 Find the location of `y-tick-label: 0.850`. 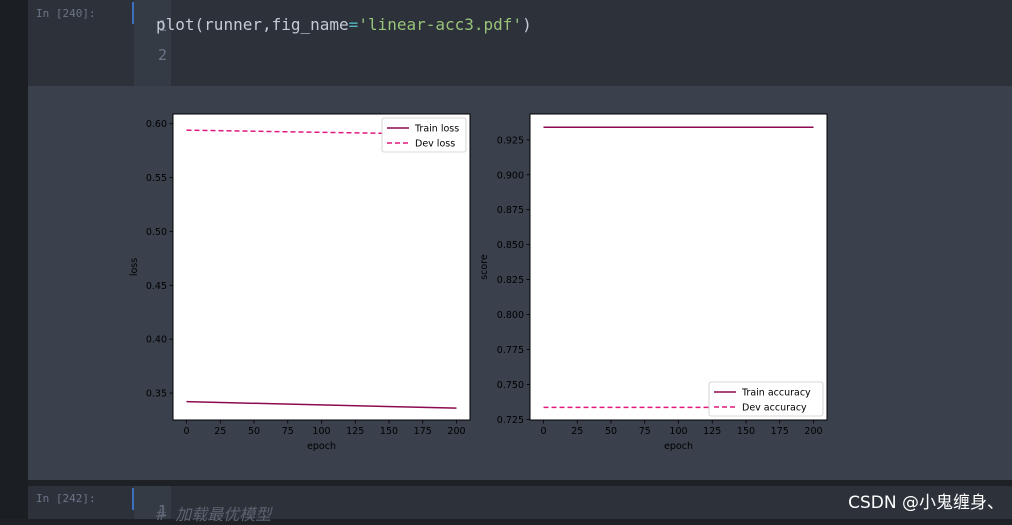

y-tick-label: 0.850 is located at coordinates (510, 245).